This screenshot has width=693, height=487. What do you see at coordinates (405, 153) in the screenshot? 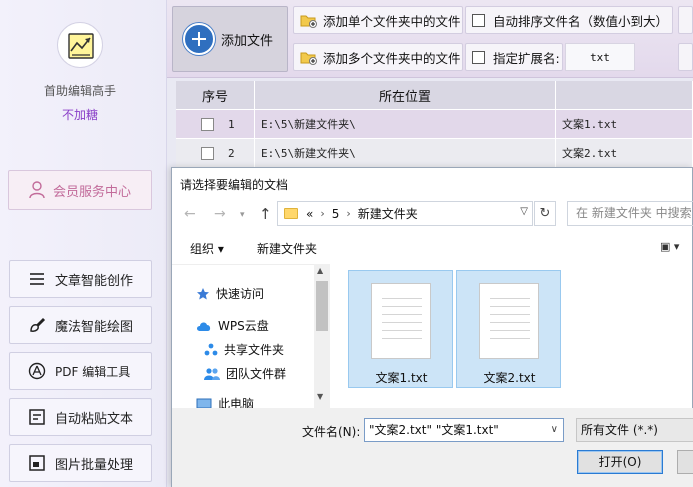
I see `row-location: E:\5\新建文件夹\` at bounding box center [405, 153].